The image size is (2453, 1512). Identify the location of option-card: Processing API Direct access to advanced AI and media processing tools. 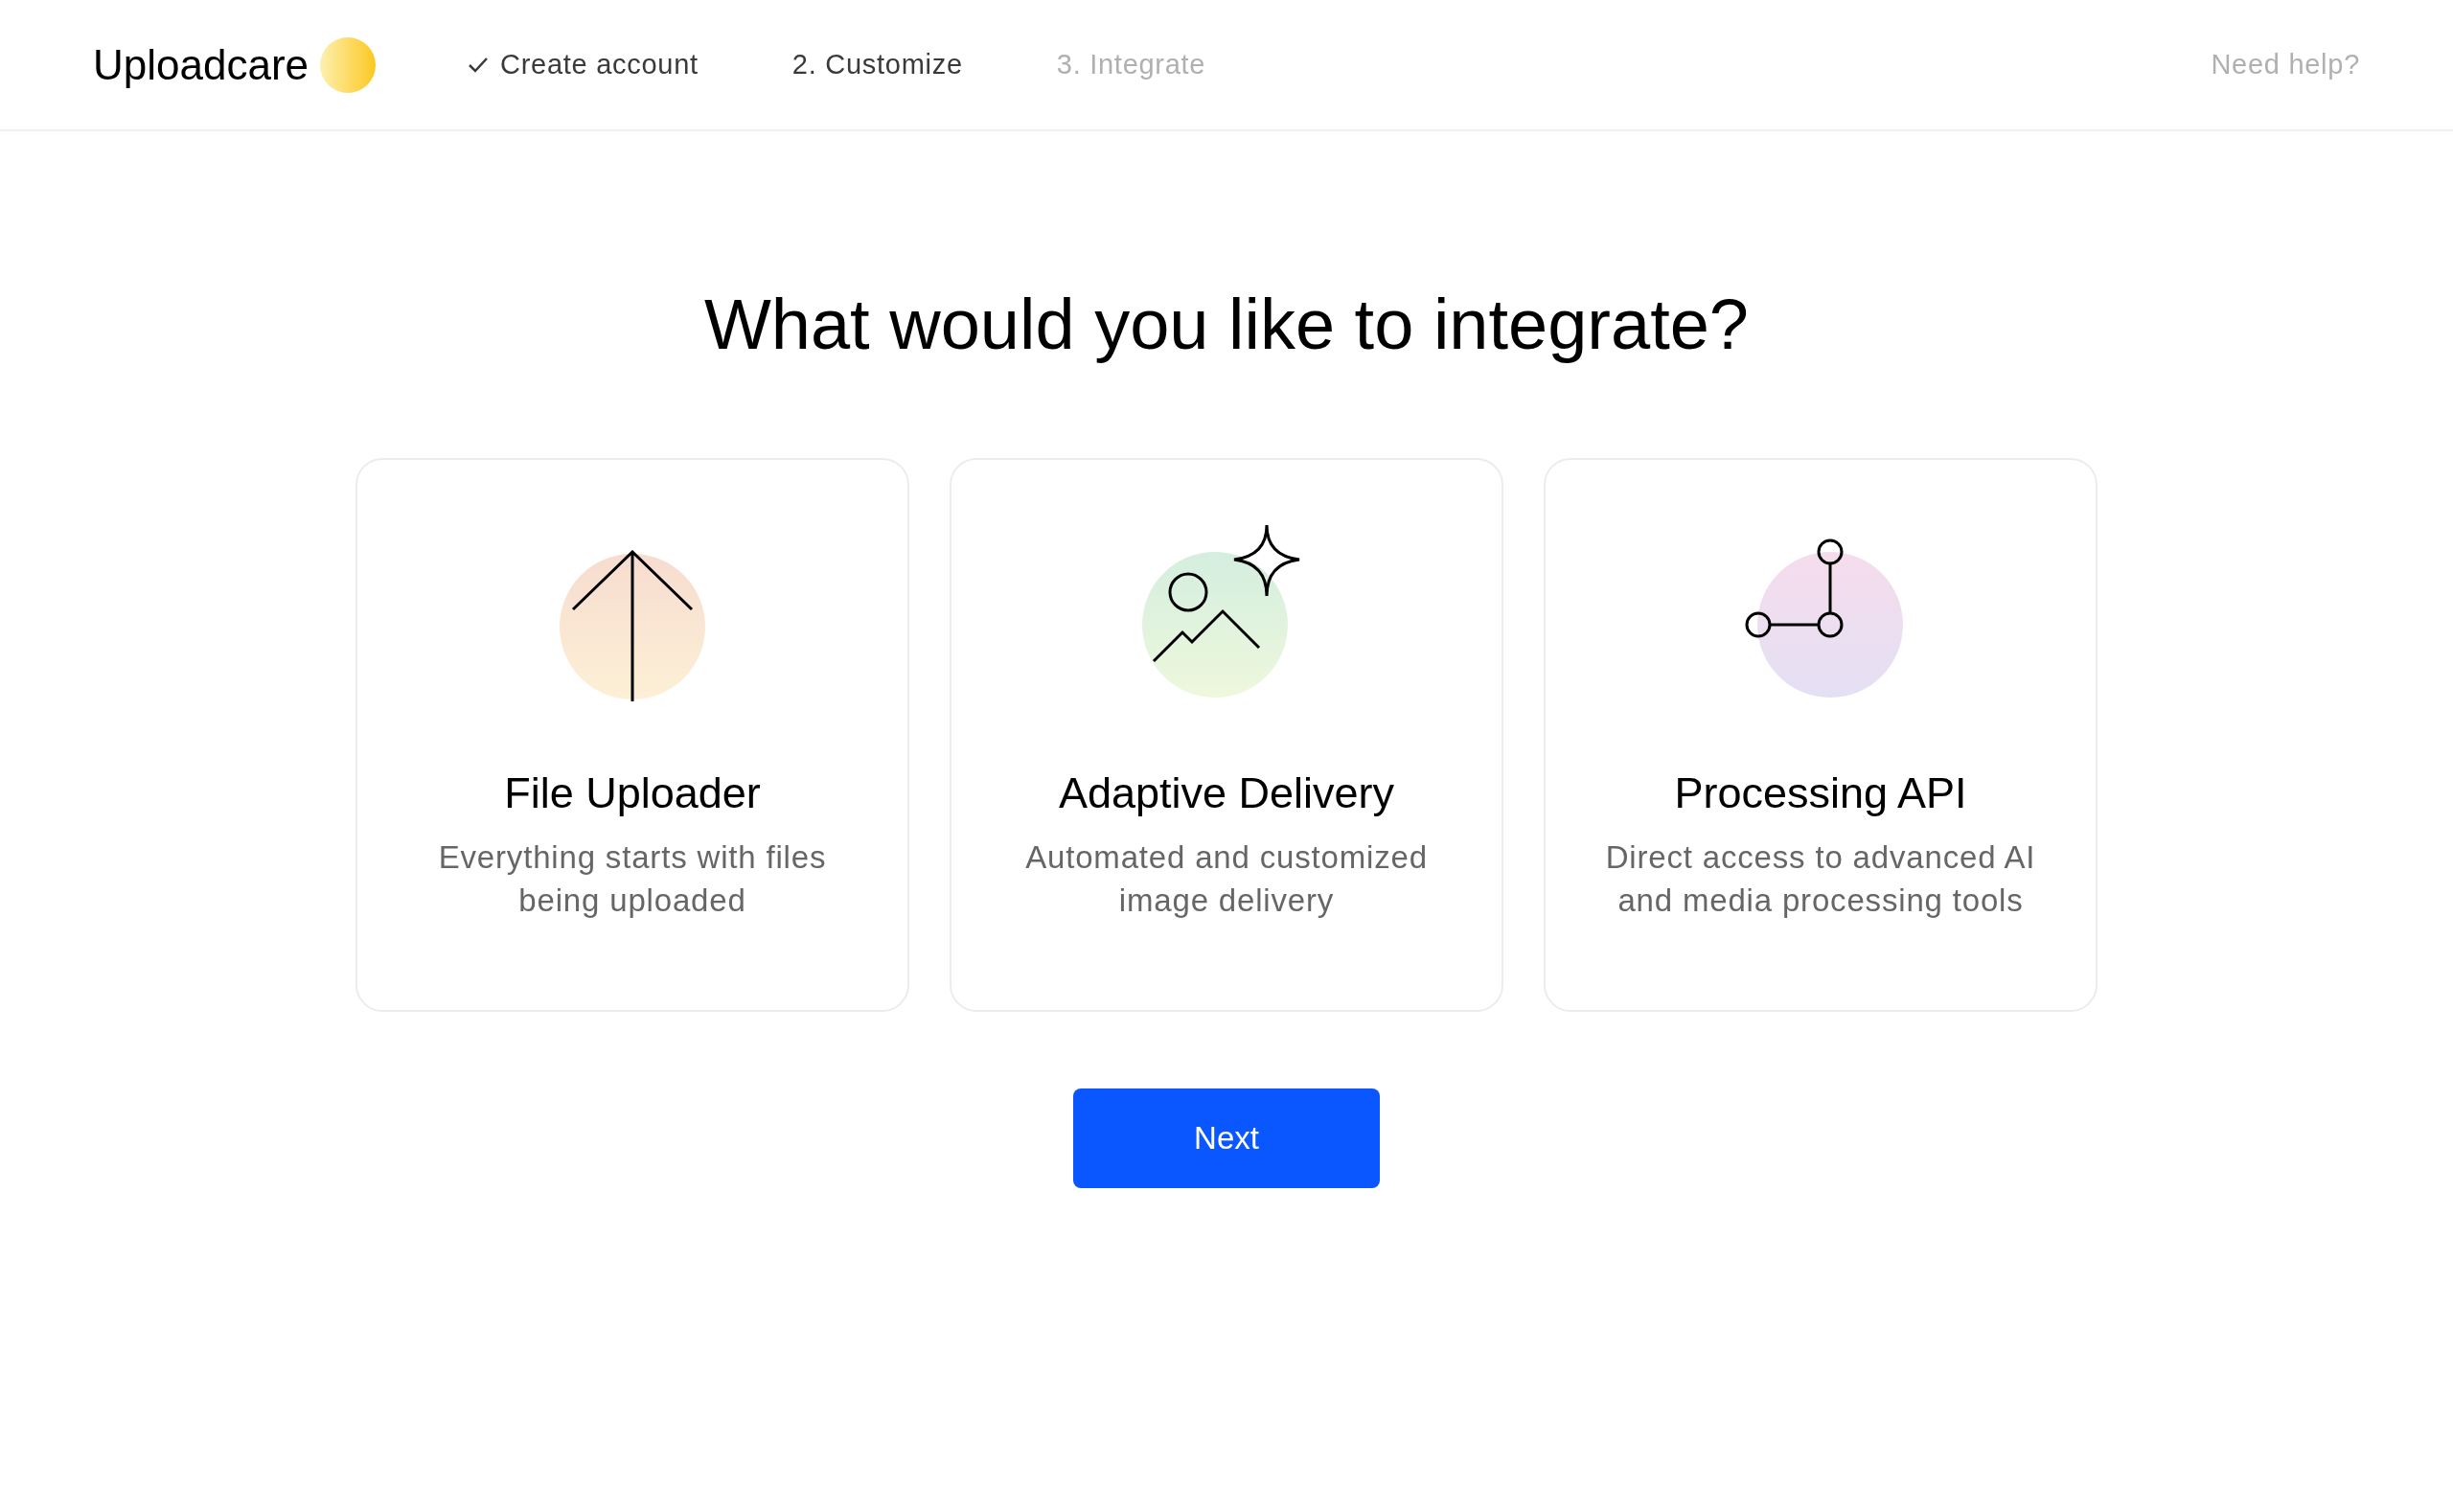
(1821, 735).